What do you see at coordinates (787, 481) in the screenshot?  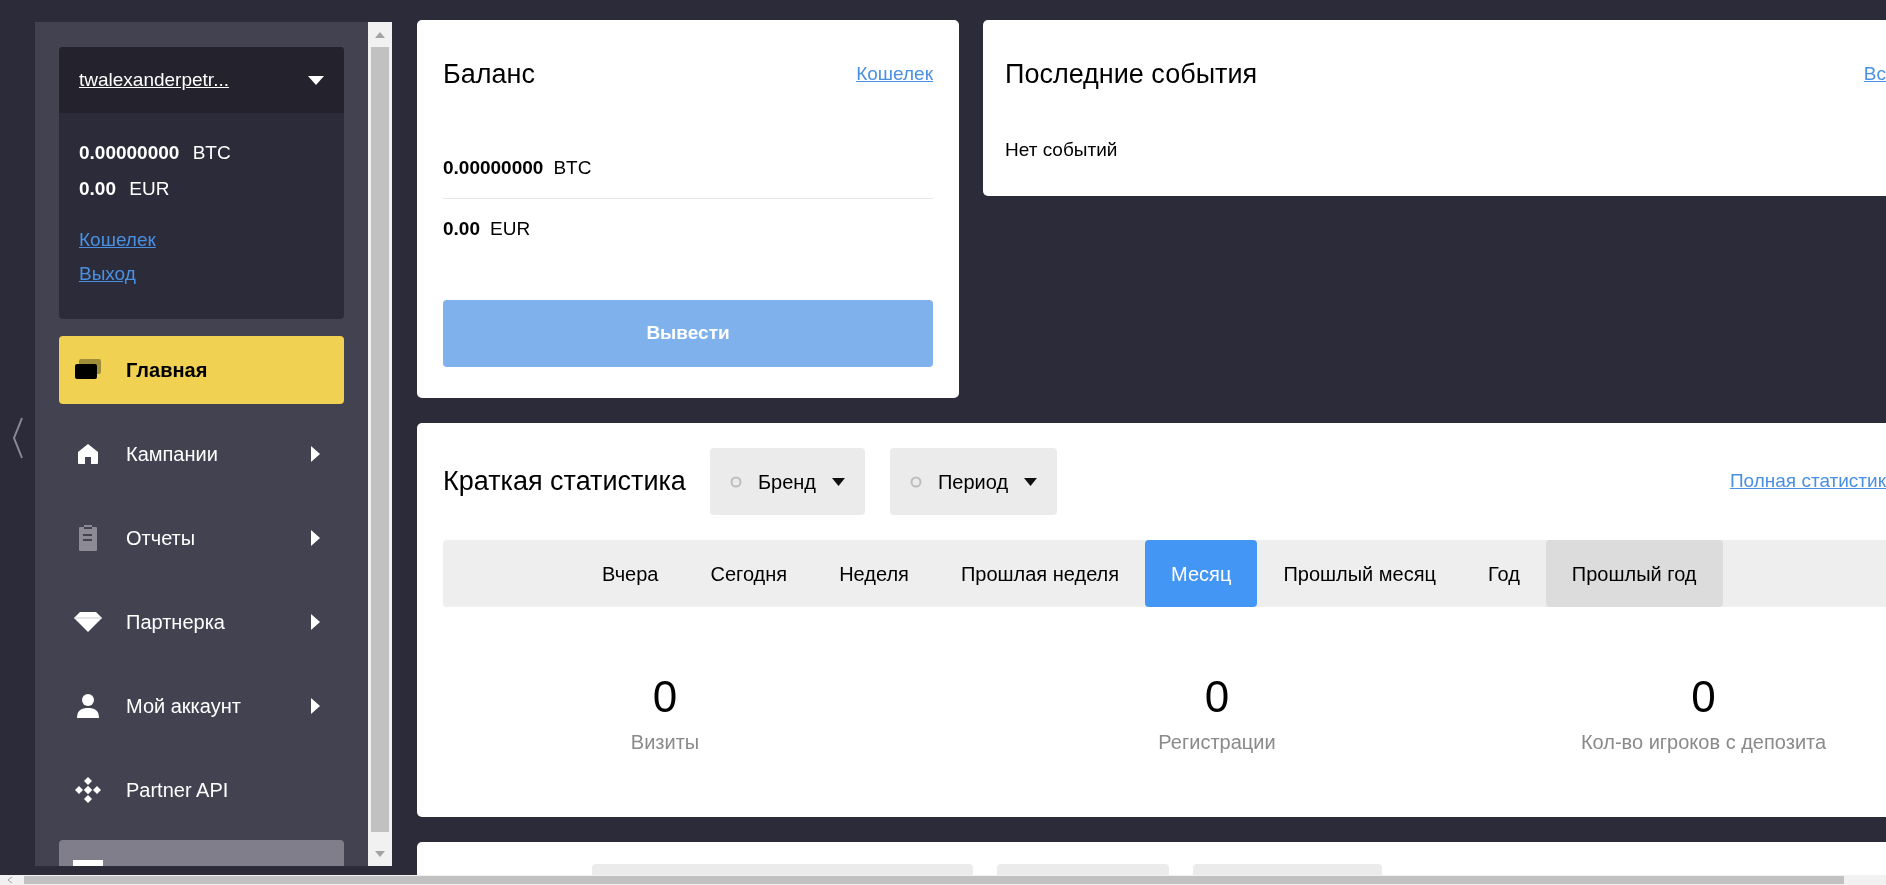 I see `filter-dropdown: Бренд` at bounding box center [787, 481].